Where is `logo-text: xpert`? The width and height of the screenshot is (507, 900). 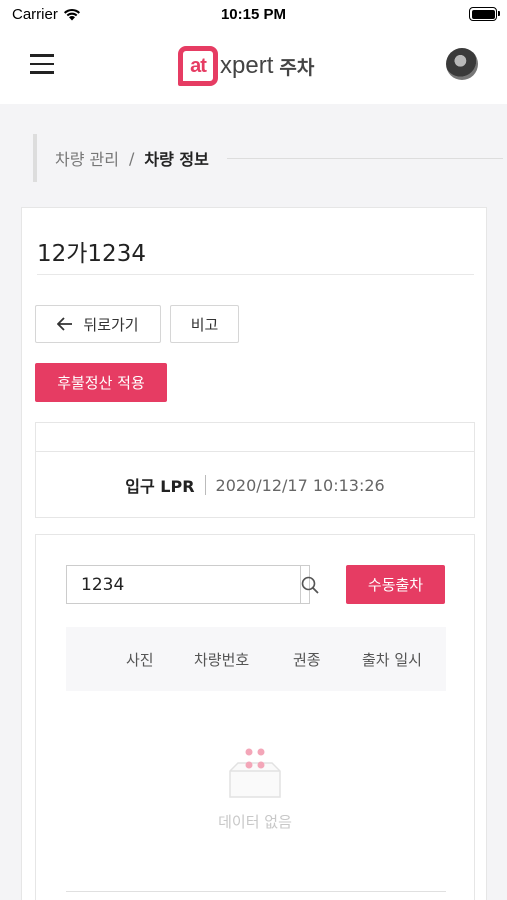 logo-text: xpert is located at coordinates (247, 65).